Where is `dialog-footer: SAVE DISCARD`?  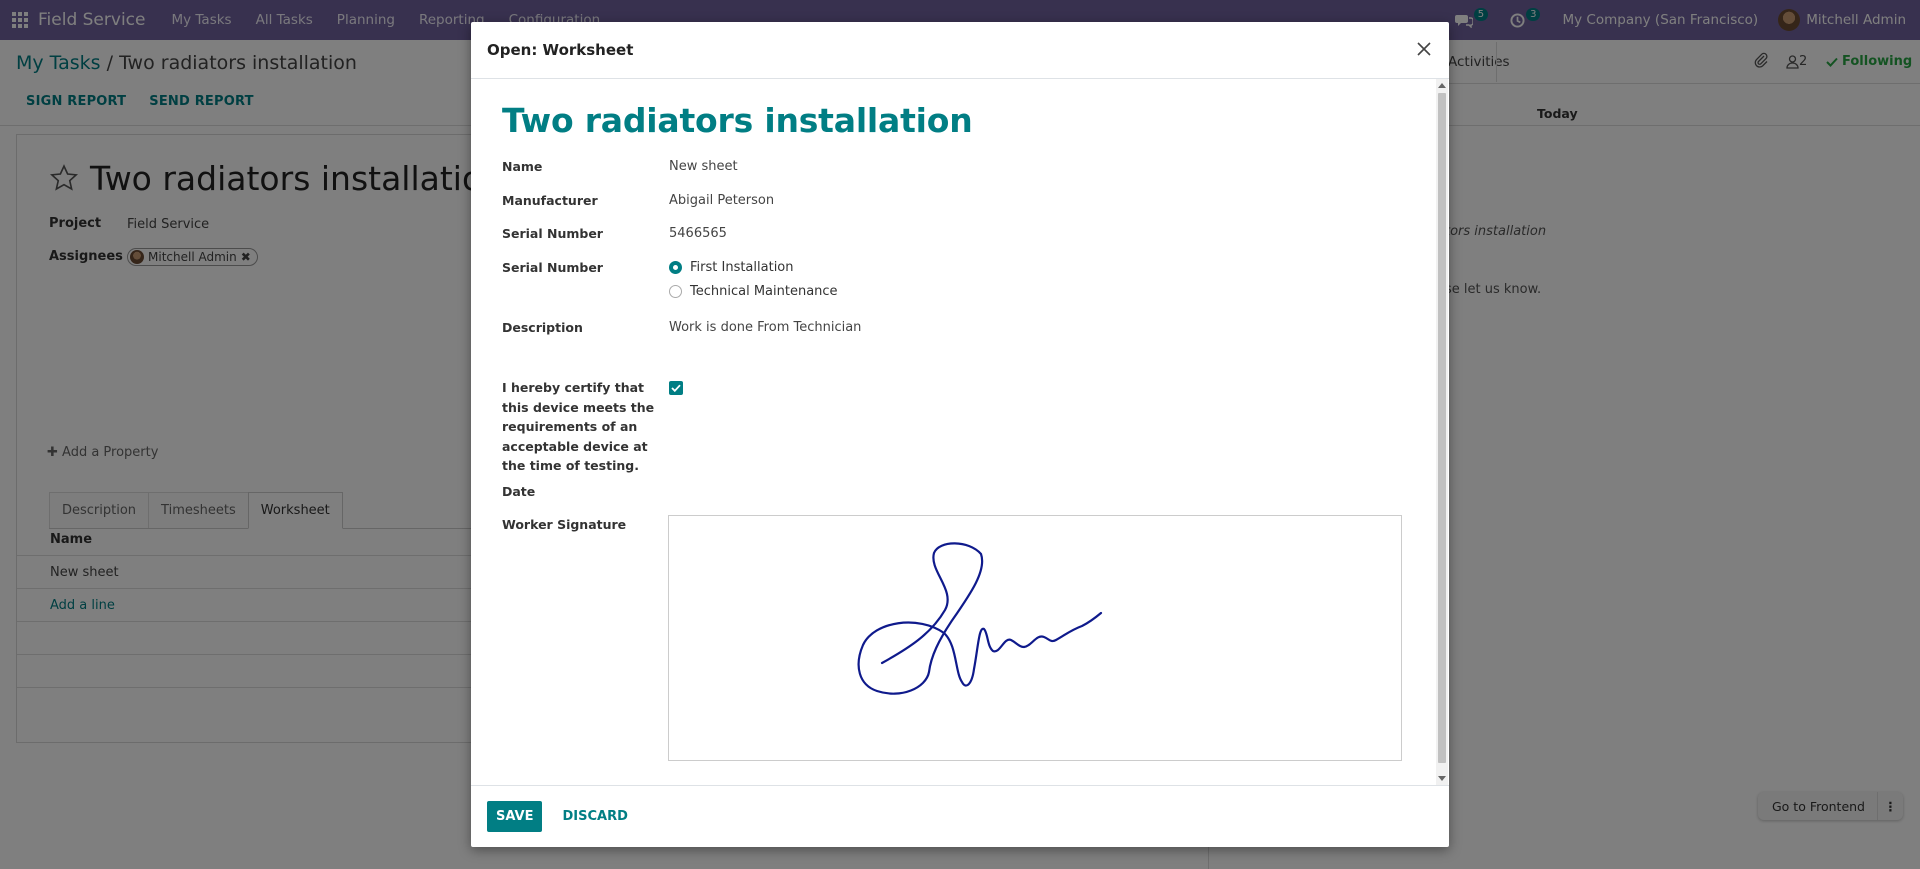
dialog-footer: SAVE DISCARD is located at coordinates (960, 816).